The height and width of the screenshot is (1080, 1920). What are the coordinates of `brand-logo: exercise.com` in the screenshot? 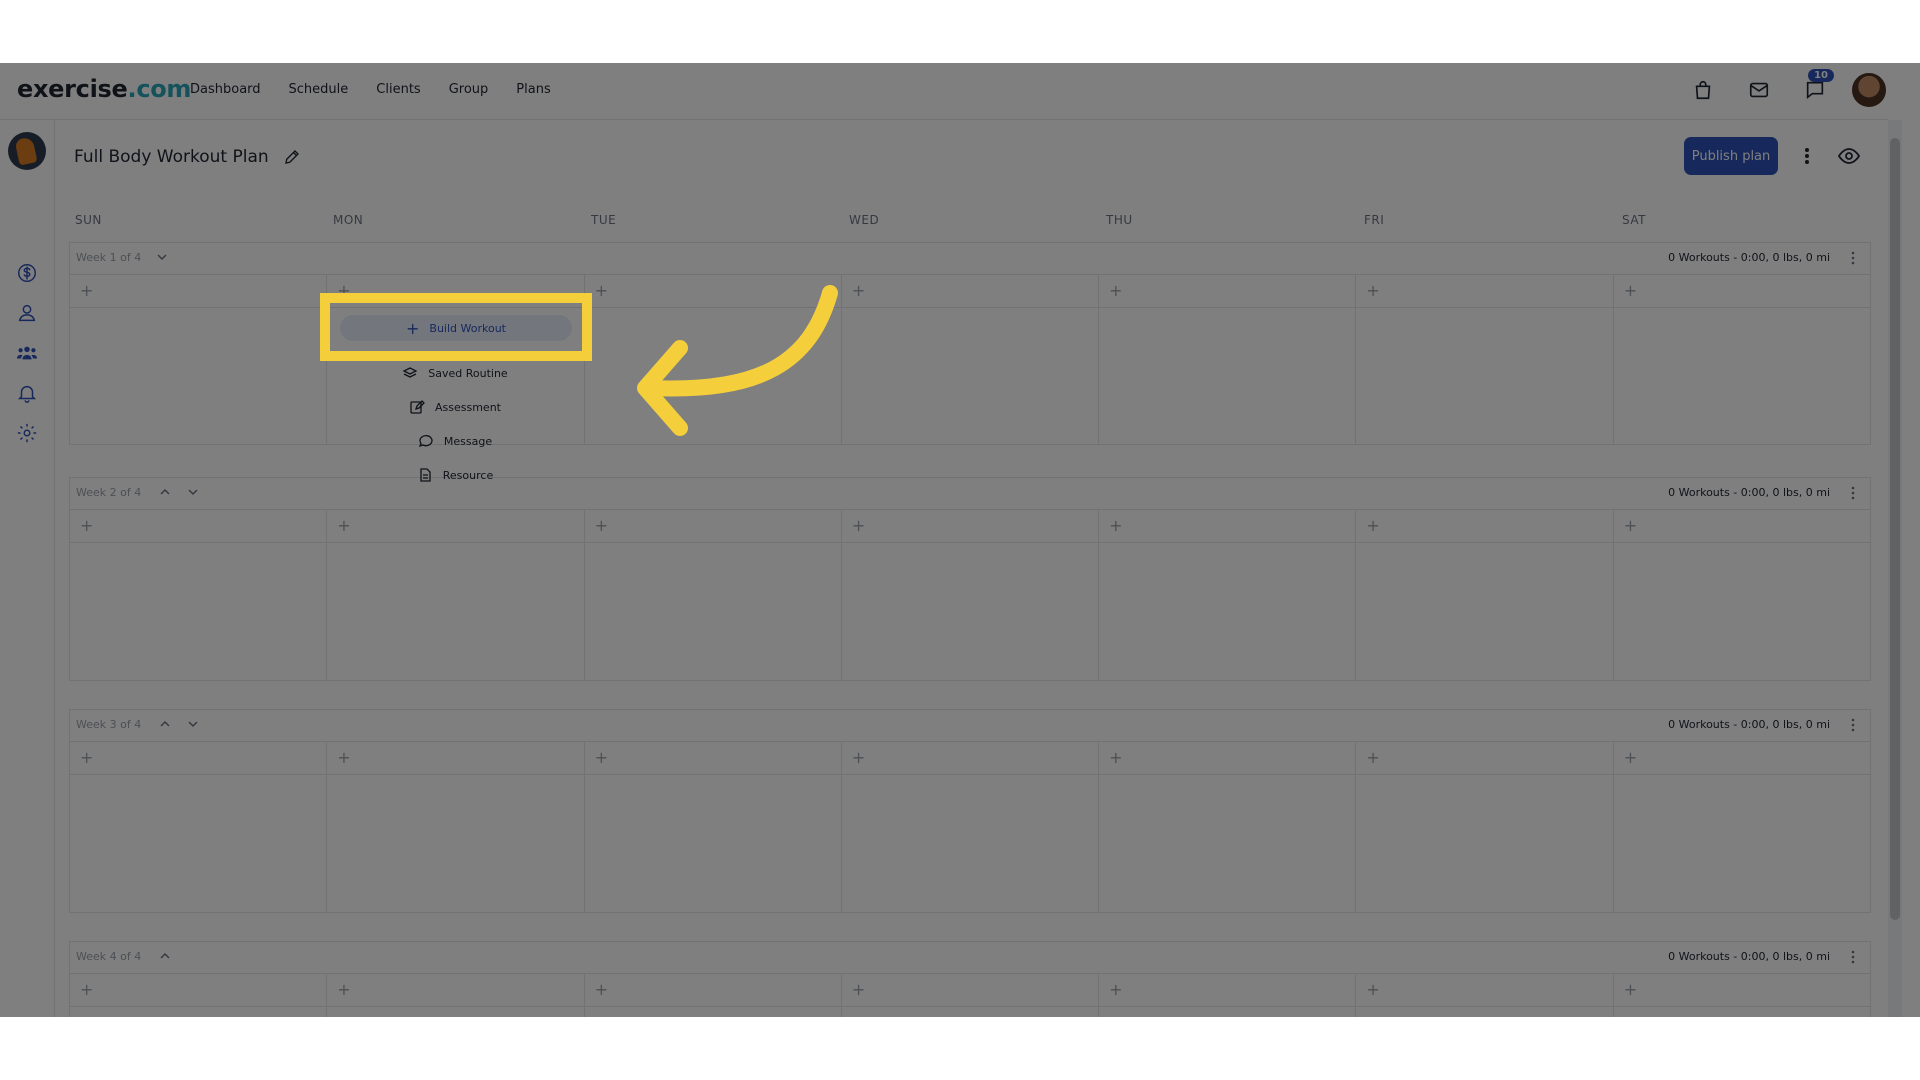 It's located at (104, 89).